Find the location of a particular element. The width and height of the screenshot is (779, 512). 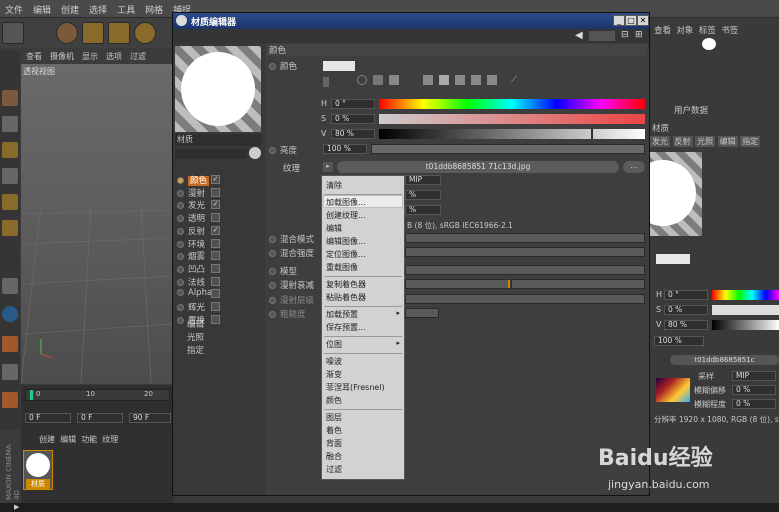

mm-menu-edit: 编辑 is located at coordinates (68, 439).